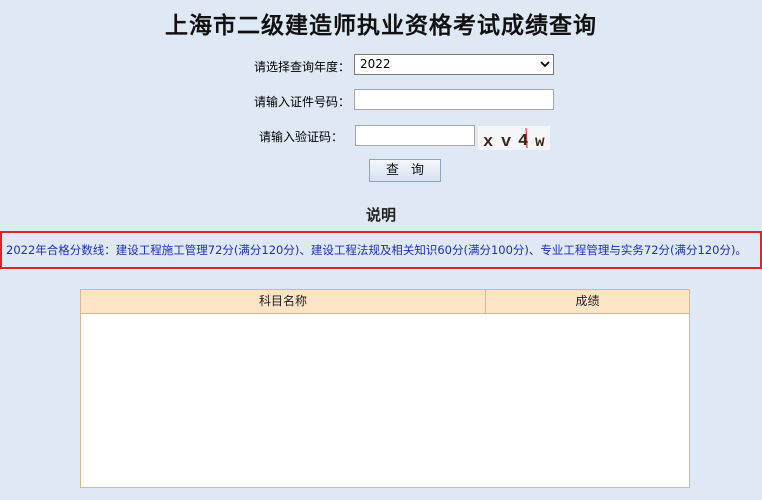  What do you see at coordinates (545, 64) in the screenshot?
I see `chevron-down-icon` at bounding box center [545, 64].